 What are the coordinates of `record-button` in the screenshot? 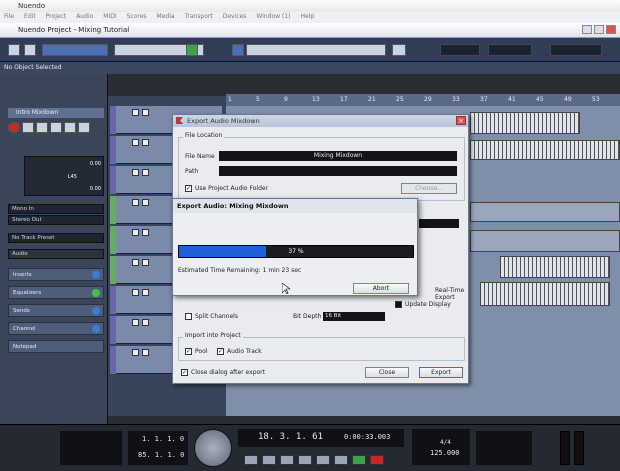 It's located at (377, 460).